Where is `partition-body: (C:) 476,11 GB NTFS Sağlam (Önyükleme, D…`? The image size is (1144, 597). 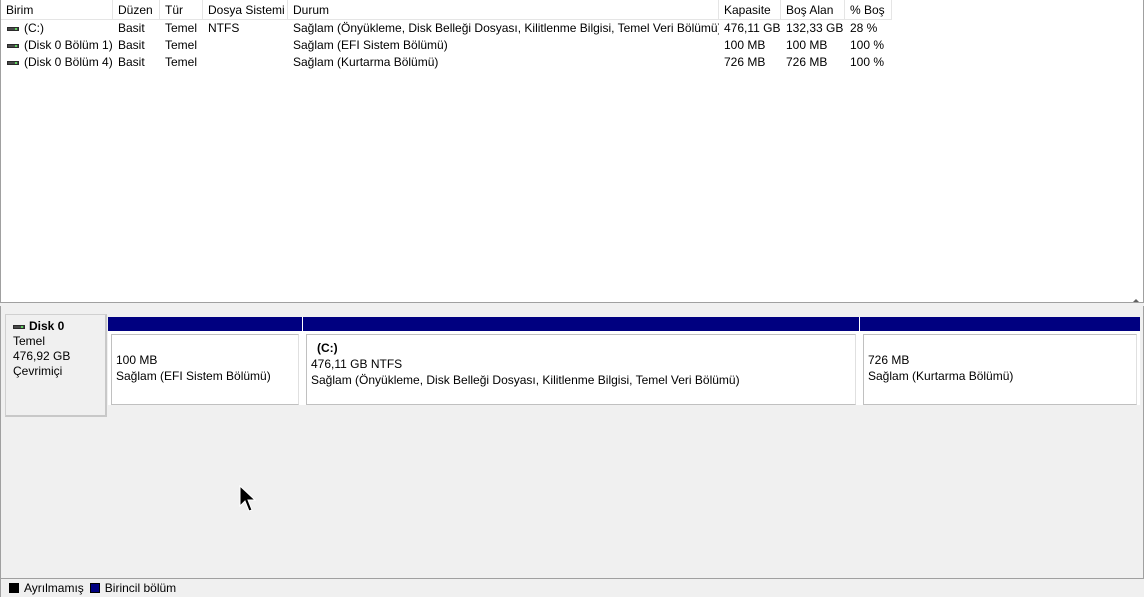 partition-body: (C:) 476,11 GB NTFS Sağlam (Önyükleme, D… is located at coordinates (581, 369).